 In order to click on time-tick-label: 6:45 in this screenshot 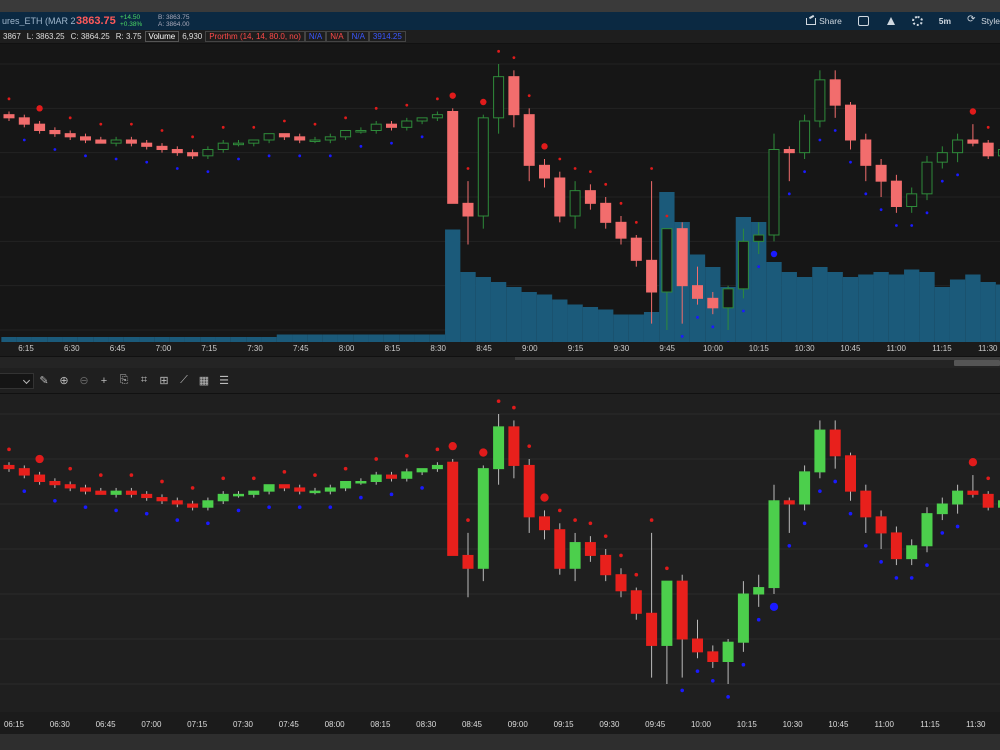, I will do `click(117, 348)`.